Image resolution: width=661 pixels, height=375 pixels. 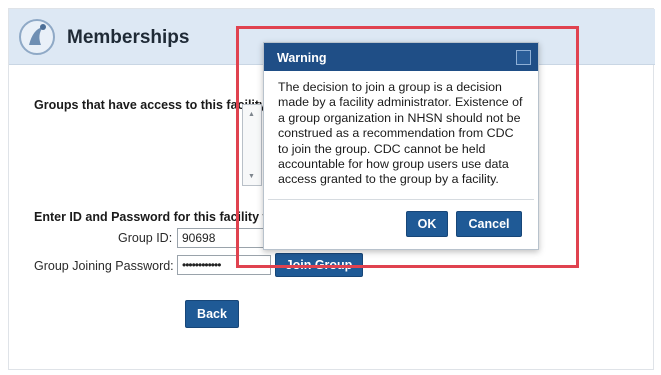 What do you see at coordinates (523, 57) in the screenshot?
I see `close-icon` at bounding box center [523, 57].